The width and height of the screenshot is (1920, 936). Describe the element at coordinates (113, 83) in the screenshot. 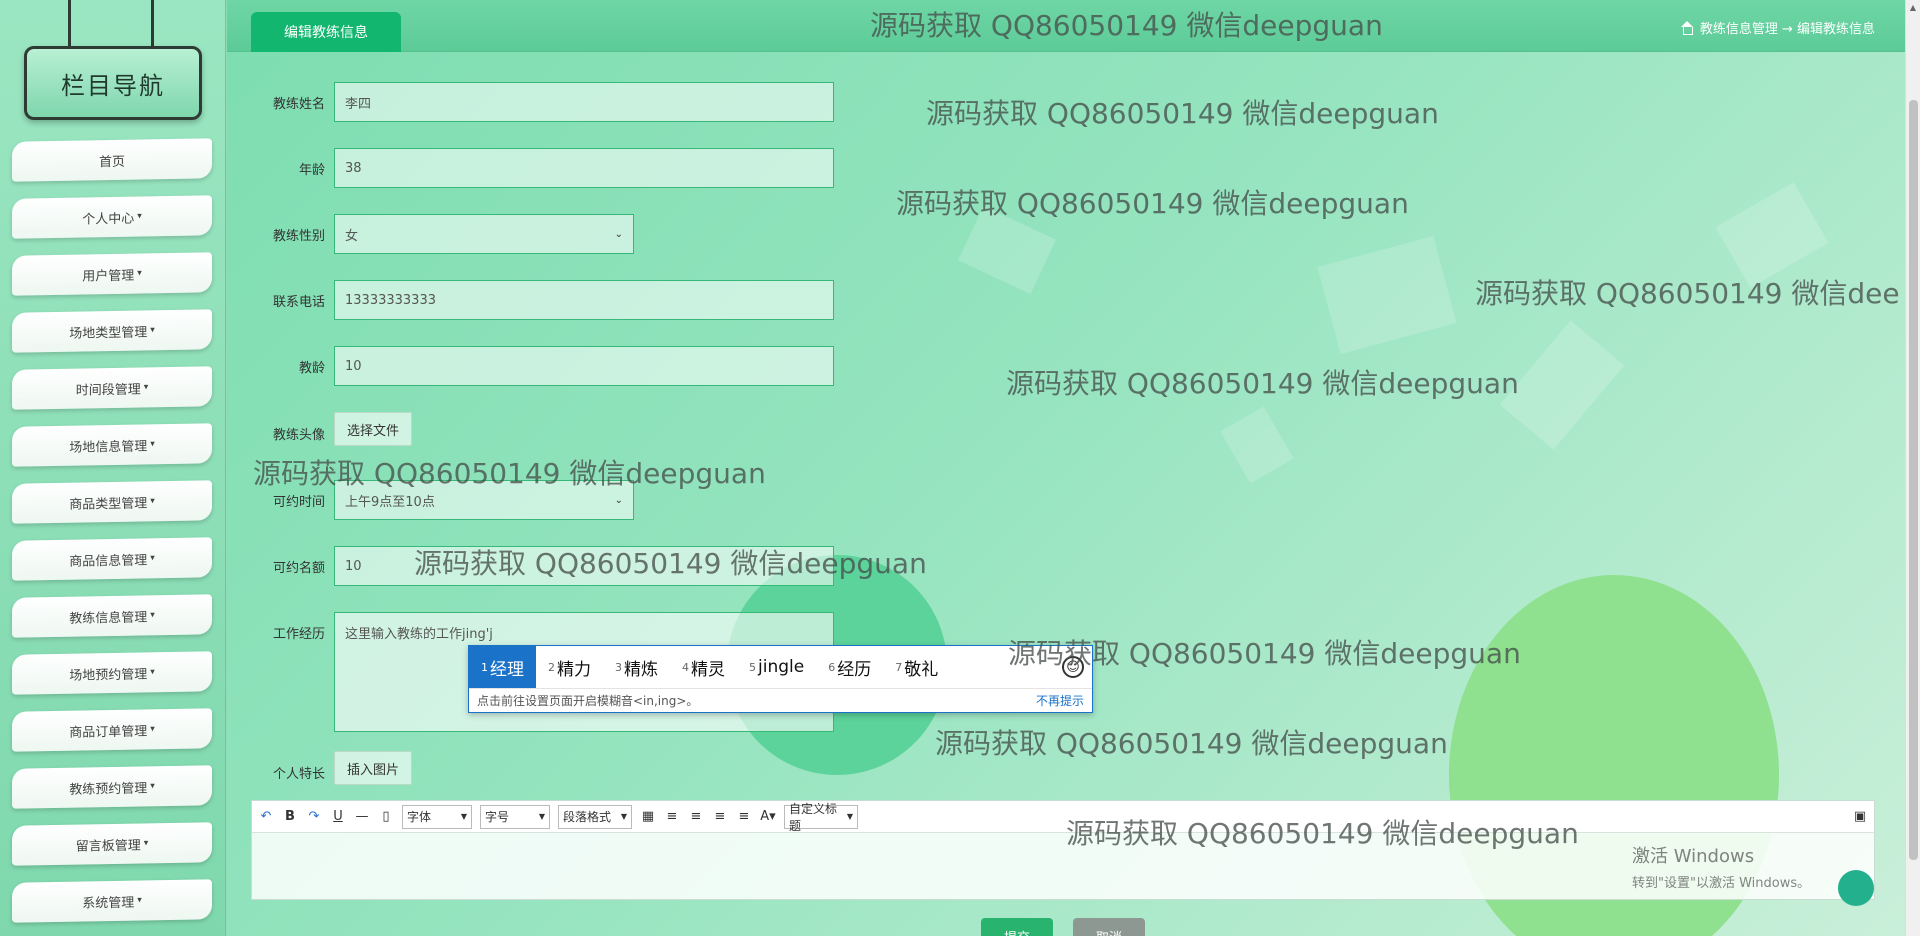

I see `nav-title: 栏目导航` at that location.